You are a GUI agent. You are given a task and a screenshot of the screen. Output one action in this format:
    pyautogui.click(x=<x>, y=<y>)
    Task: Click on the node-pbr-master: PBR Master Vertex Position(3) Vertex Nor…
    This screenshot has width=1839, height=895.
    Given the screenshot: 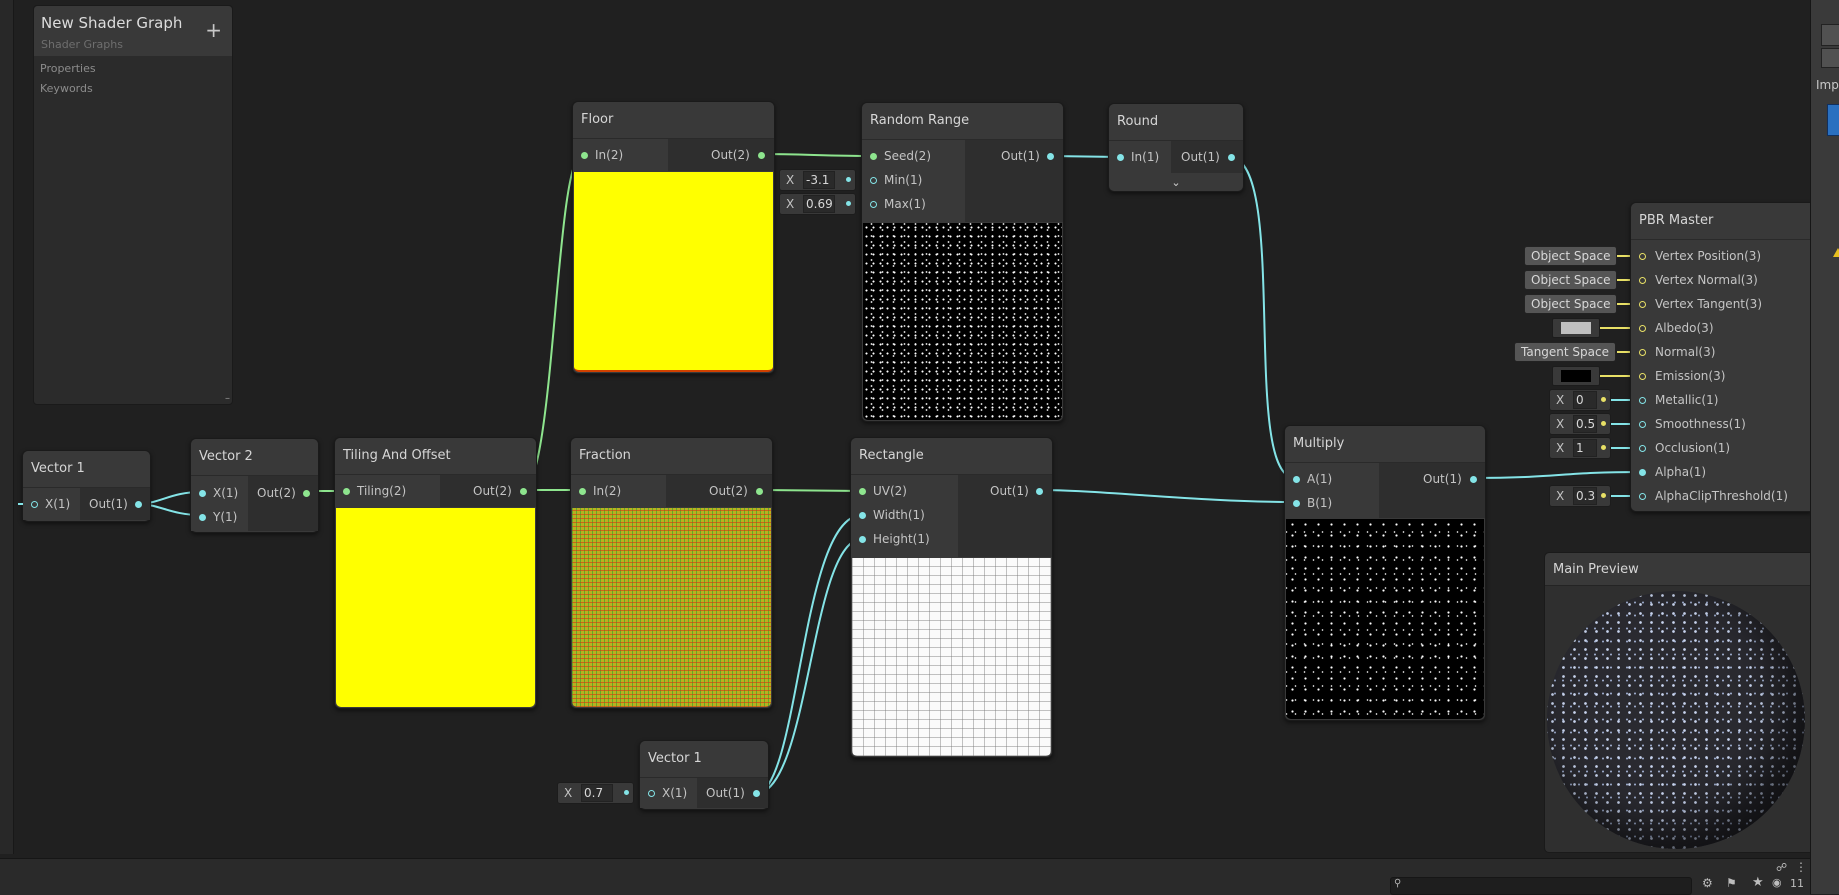 What is the action you would take?
    pyautogui.click(x=1720, y=357)
    